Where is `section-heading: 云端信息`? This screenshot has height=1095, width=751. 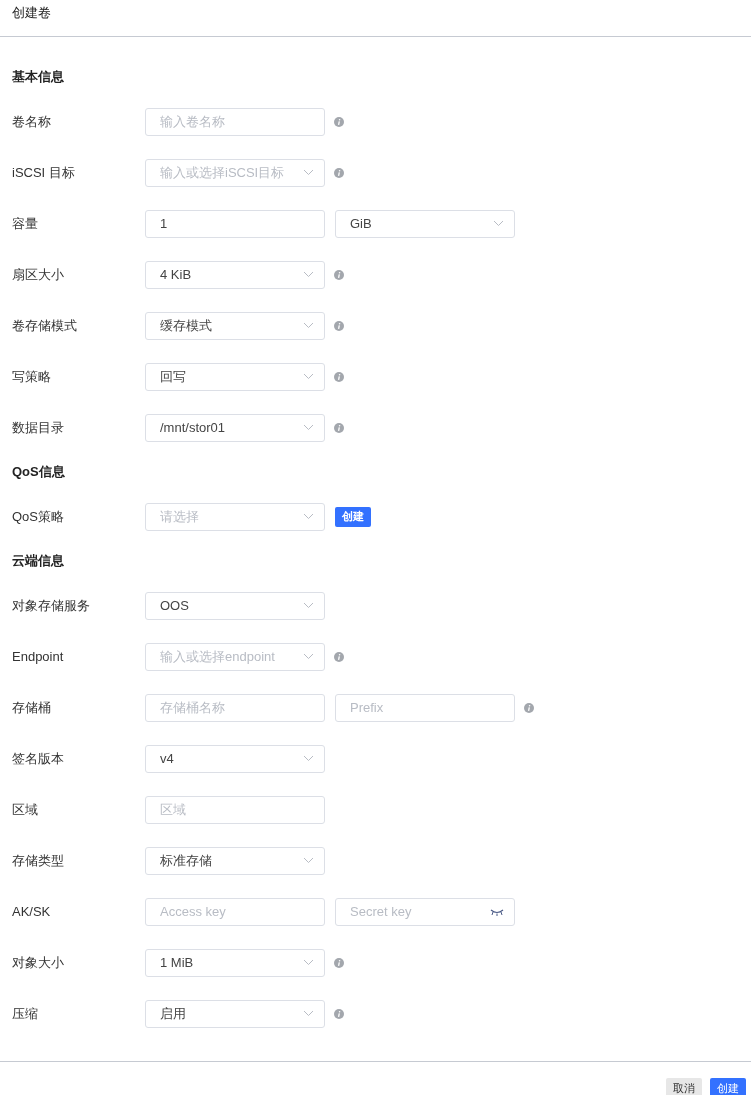
section-heading: 云端信息 is located at coordinates (38, 561).